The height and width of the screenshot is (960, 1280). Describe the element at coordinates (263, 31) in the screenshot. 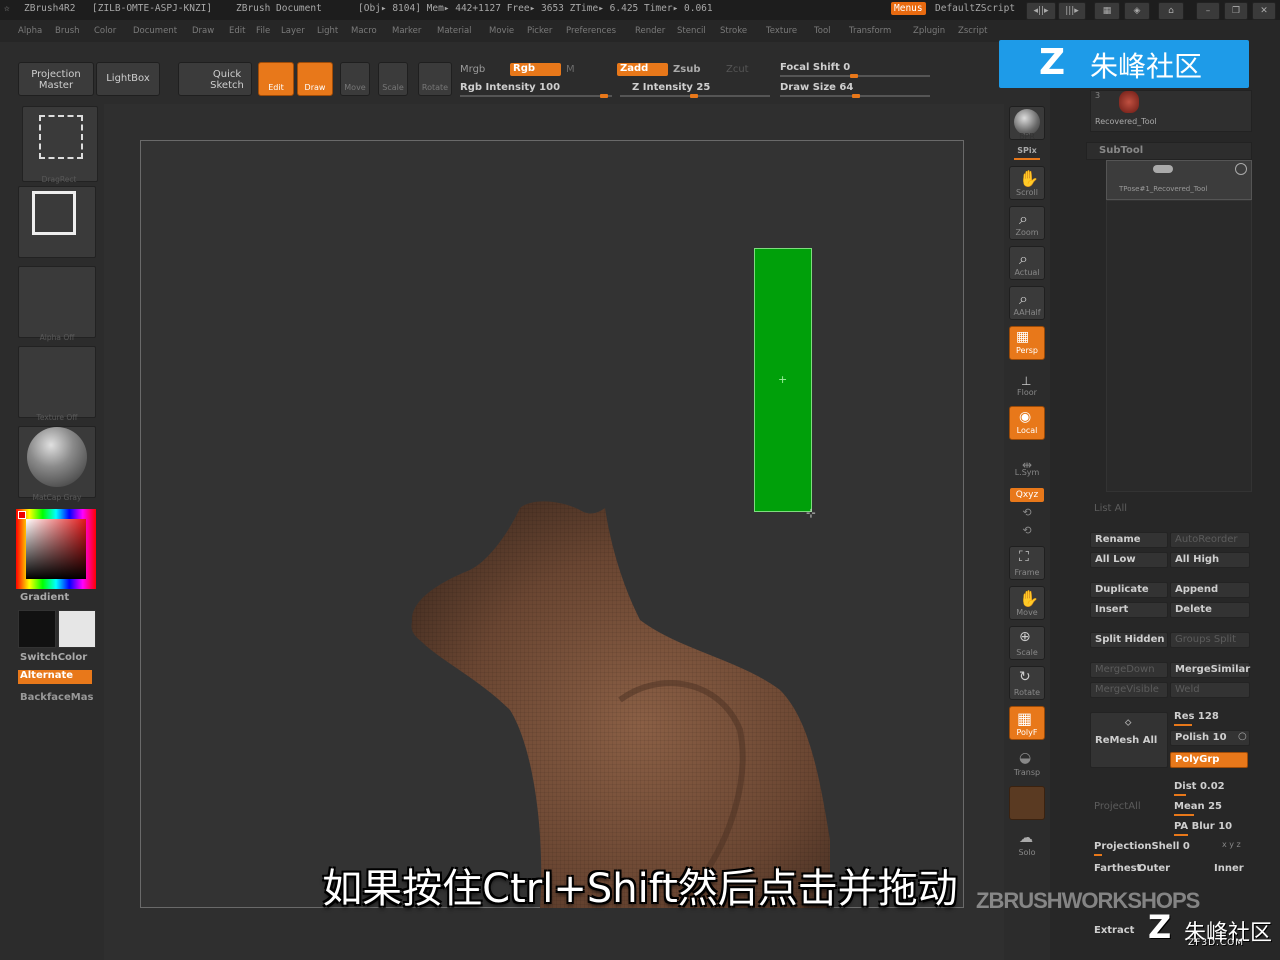

I see `menu-file: File` at that location.